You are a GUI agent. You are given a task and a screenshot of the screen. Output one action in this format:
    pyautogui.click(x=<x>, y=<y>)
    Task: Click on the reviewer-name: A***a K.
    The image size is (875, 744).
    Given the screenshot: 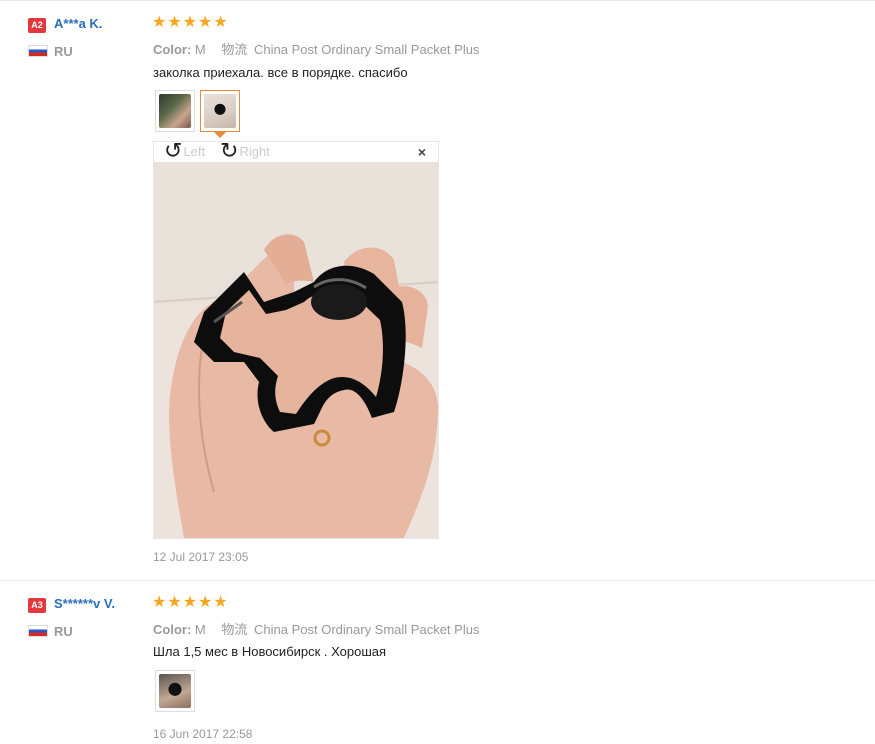 What is the action you would take?
    pyautogui.click(x=78, y=23)
    